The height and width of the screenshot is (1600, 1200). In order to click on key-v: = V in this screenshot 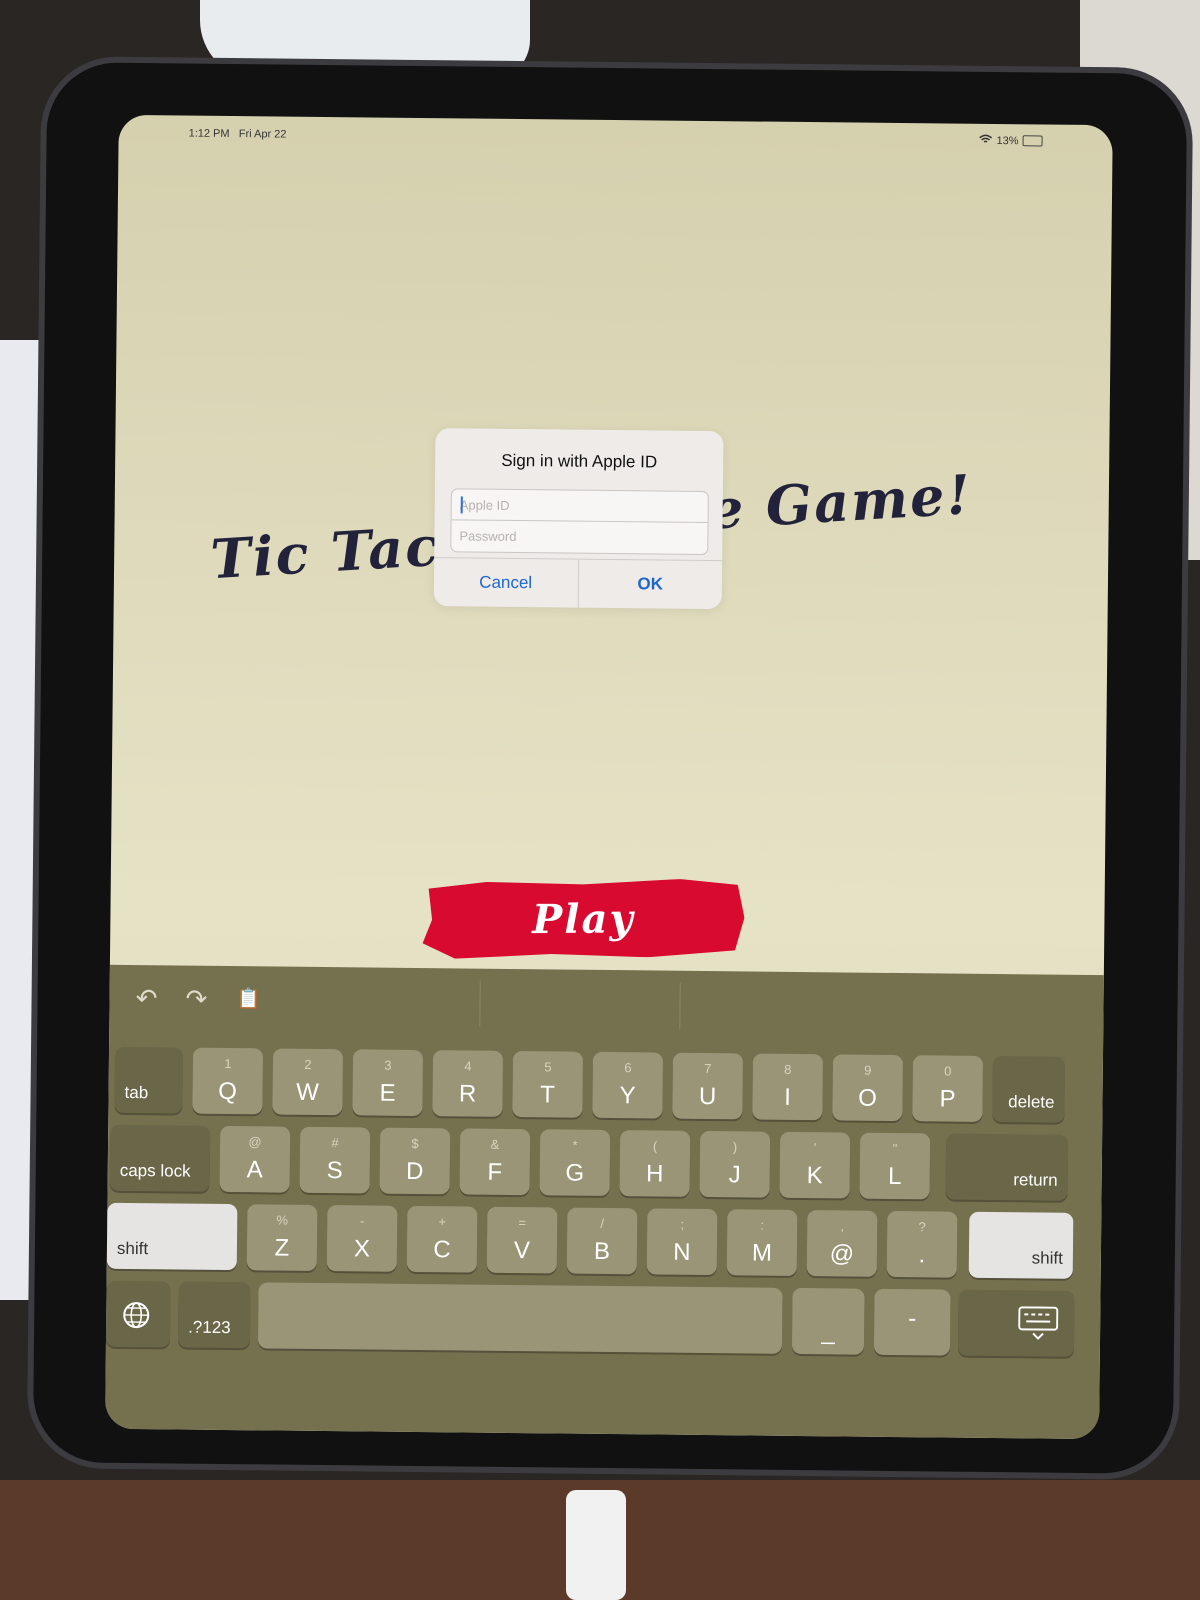, I will do `click(522, 1240)`.